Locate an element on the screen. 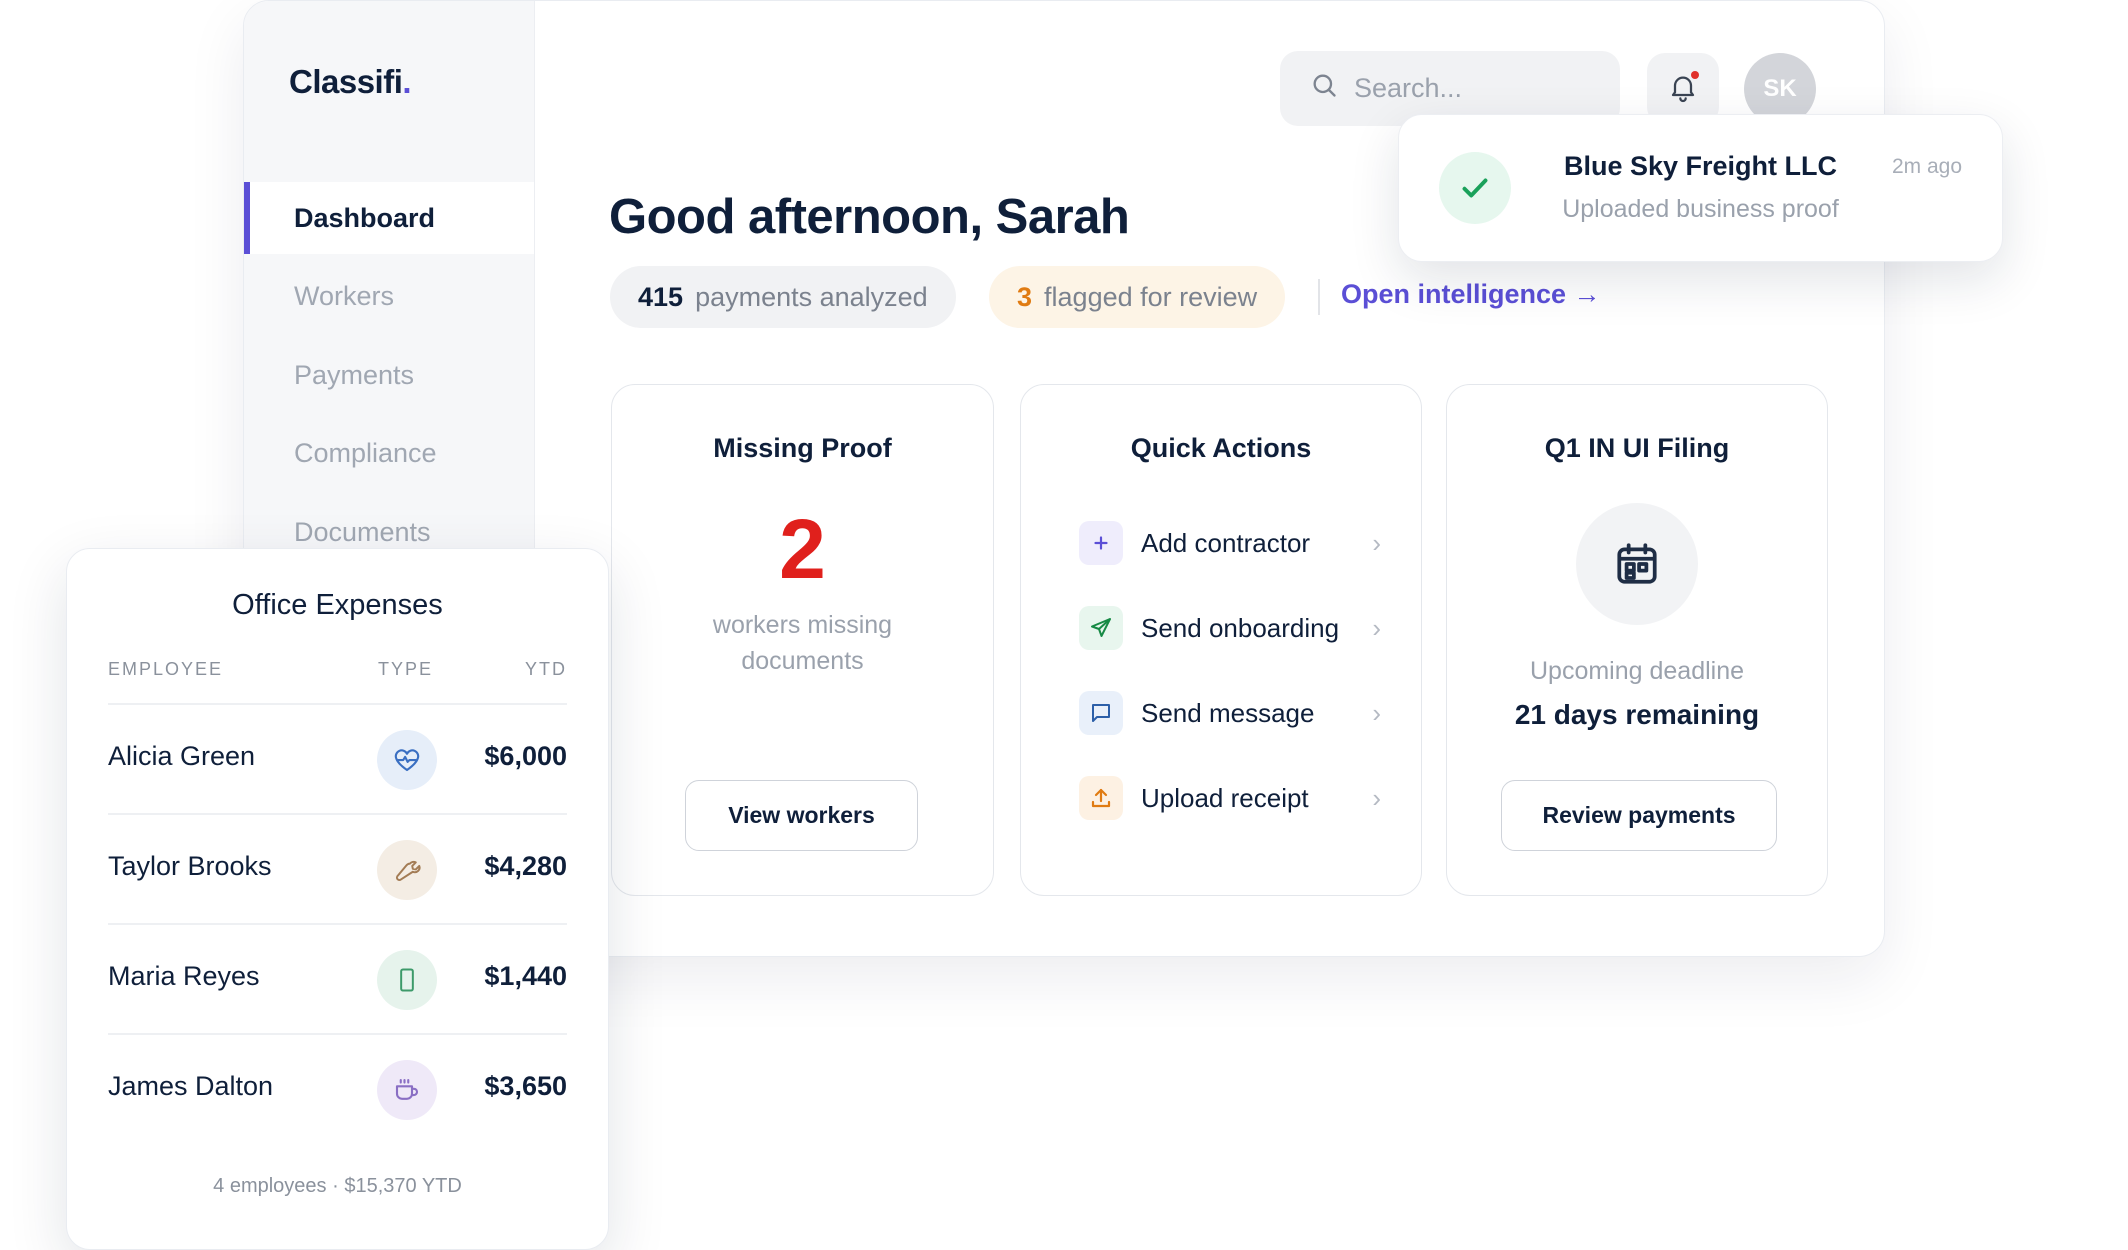 The image size is (2128, 1250). page-title: Good afternoon, Sarah is located at coordinates (869, 217).